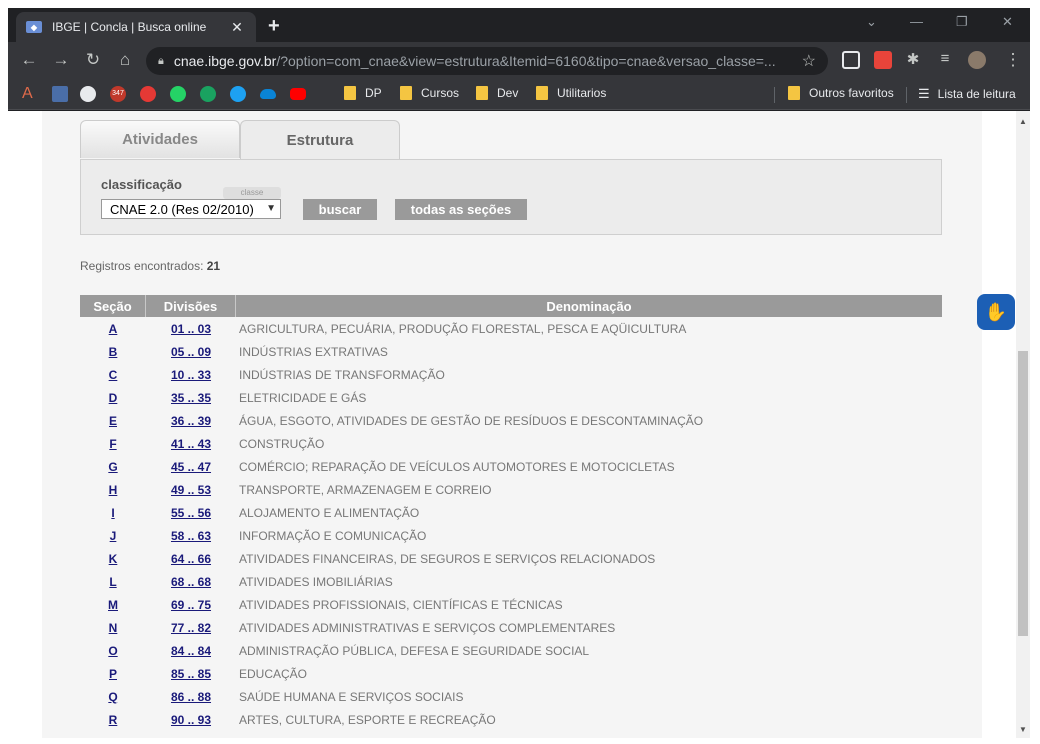 This screenshot has height=744, width=1040. What do you see at coordinates (113, 737) in the screenshot?
I see `secao-link: S` at bounding box center [113, 737].